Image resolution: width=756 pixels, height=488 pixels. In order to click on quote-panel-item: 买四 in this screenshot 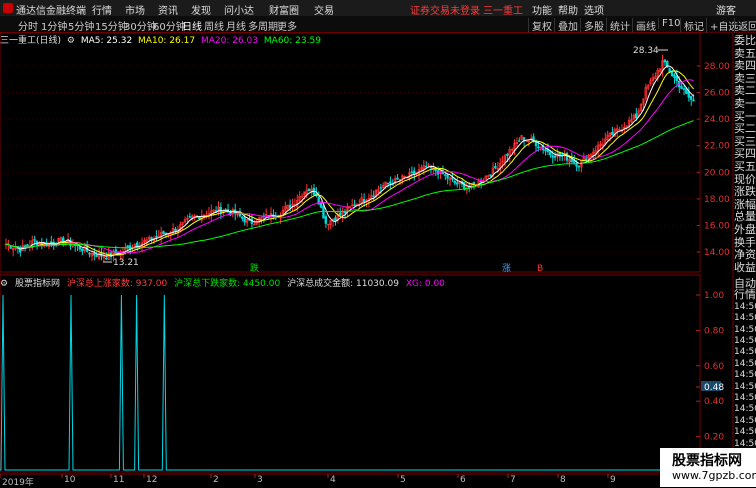, I will do `click(745, 153)`.